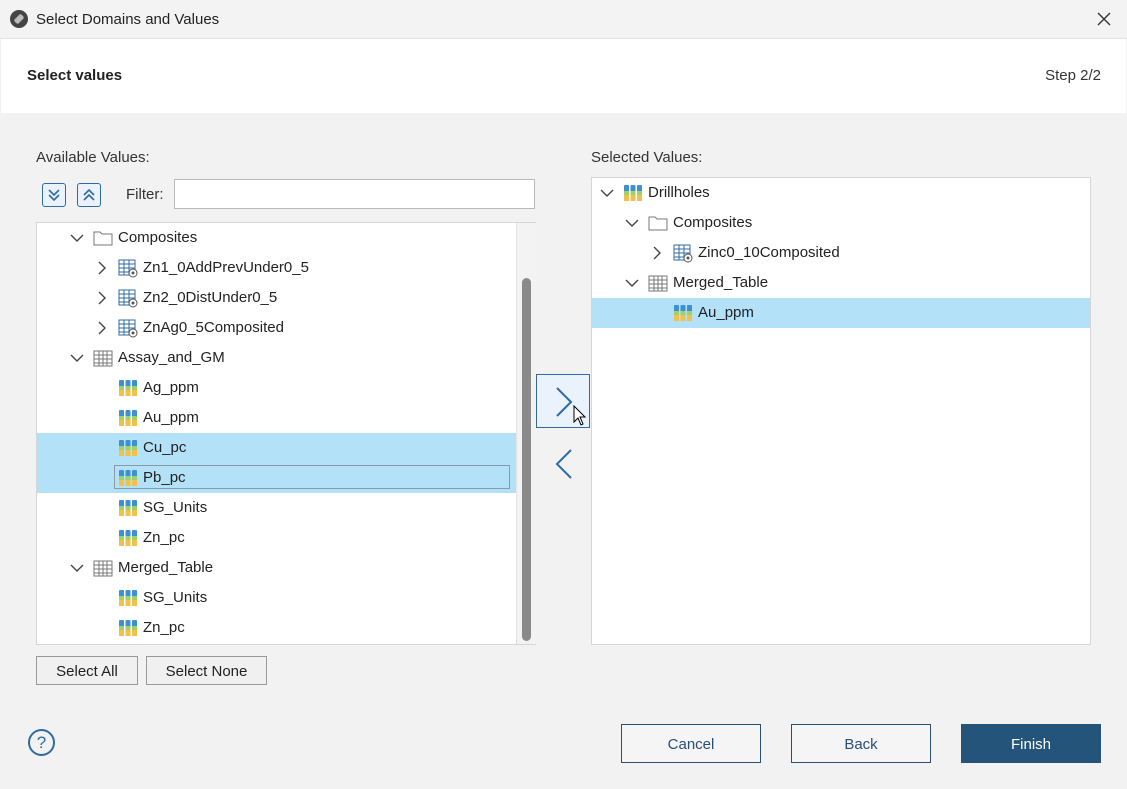  I want to click on tree-row-label: ZnAg0_5Composited, so click(213, 327).